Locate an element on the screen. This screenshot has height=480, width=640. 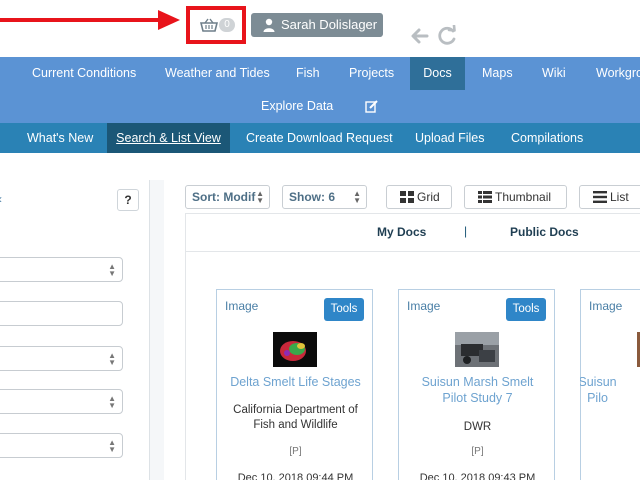
nav-item-wiki: Wiki is located at coordinates (554, 73).